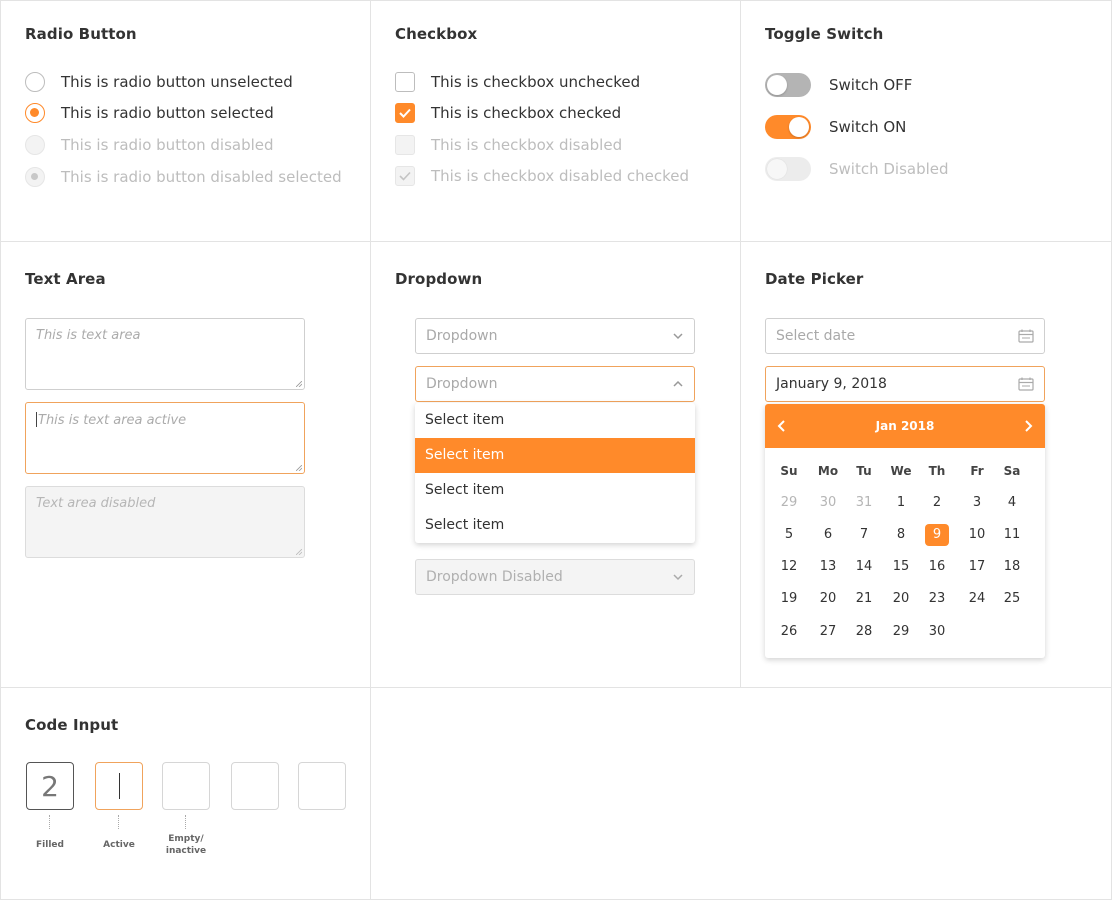 The width and height of the screenshot is (1112, 900). Describe the element at coordinates (828, 632) in the screenshot. I see `calendar-day: 27` at that location.